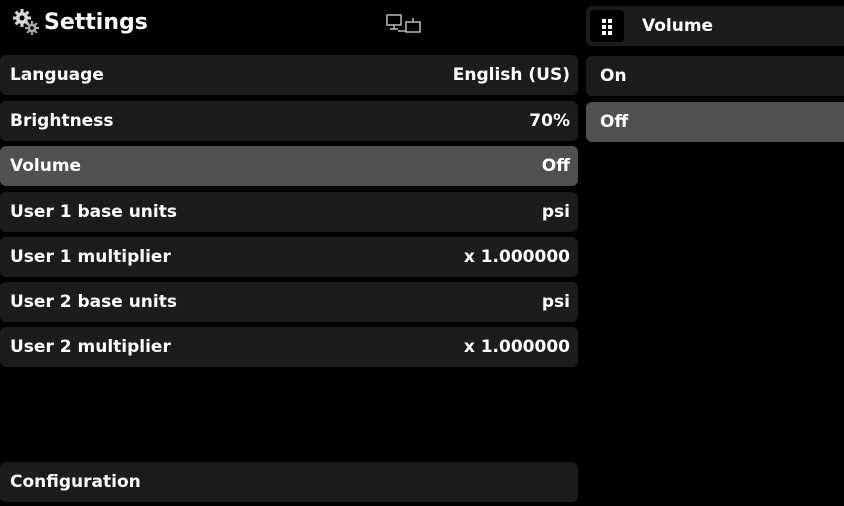  I want to click on menu-row-label: User 2 base units, so click(93, 302).